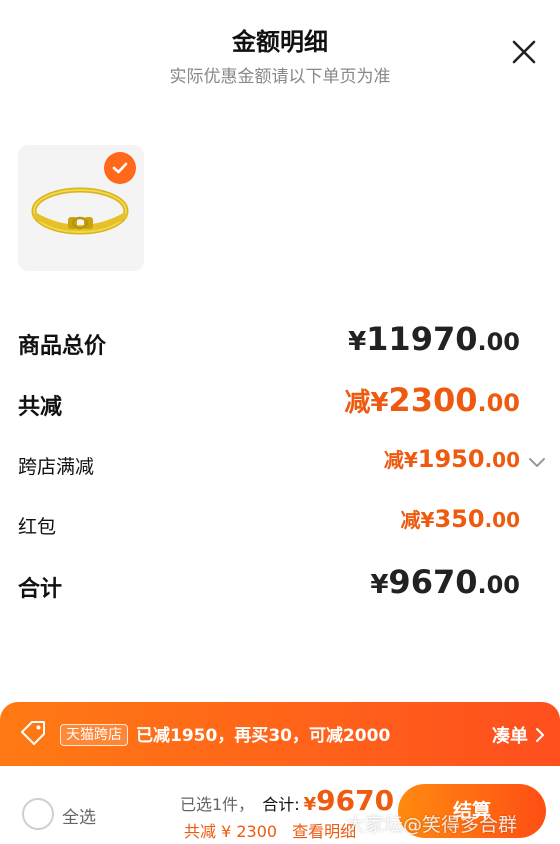  What do you see at coordinates (280, 526) in the screenshot?
I see `row-red-packet: 红包 减¥ 350.00` at bounding box center [280, 526].